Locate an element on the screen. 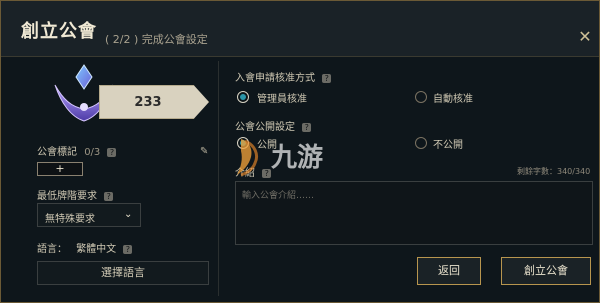 This screenshot has width=600, height=303. min-rank-select: 無特殊要求 ⌄ is located at coordinates (89, 215).